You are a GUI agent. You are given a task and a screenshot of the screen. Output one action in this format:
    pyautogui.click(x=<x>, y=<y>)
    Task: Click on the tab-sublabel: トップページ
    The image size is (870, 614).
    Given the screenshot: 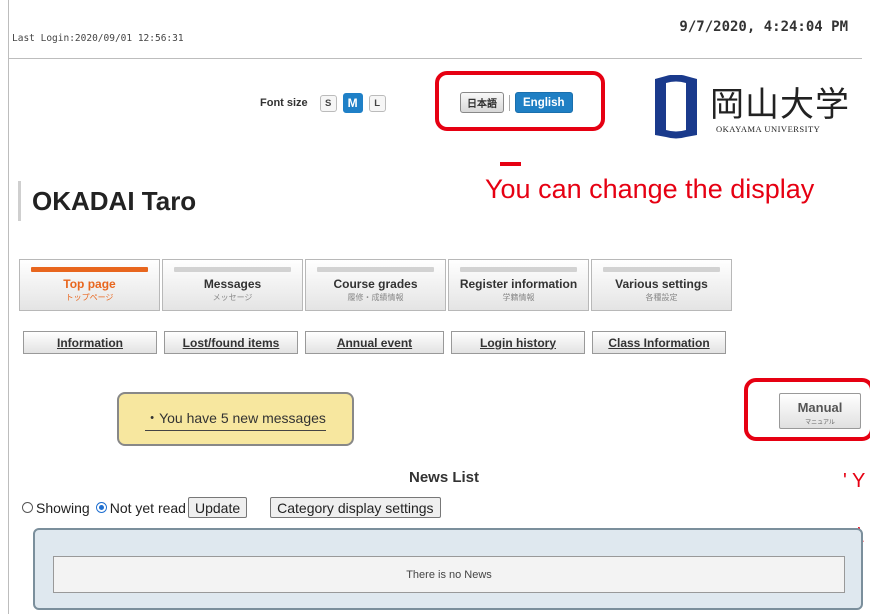 What is the action you would take?
    pyautogui.click(x=89, y=297)
    